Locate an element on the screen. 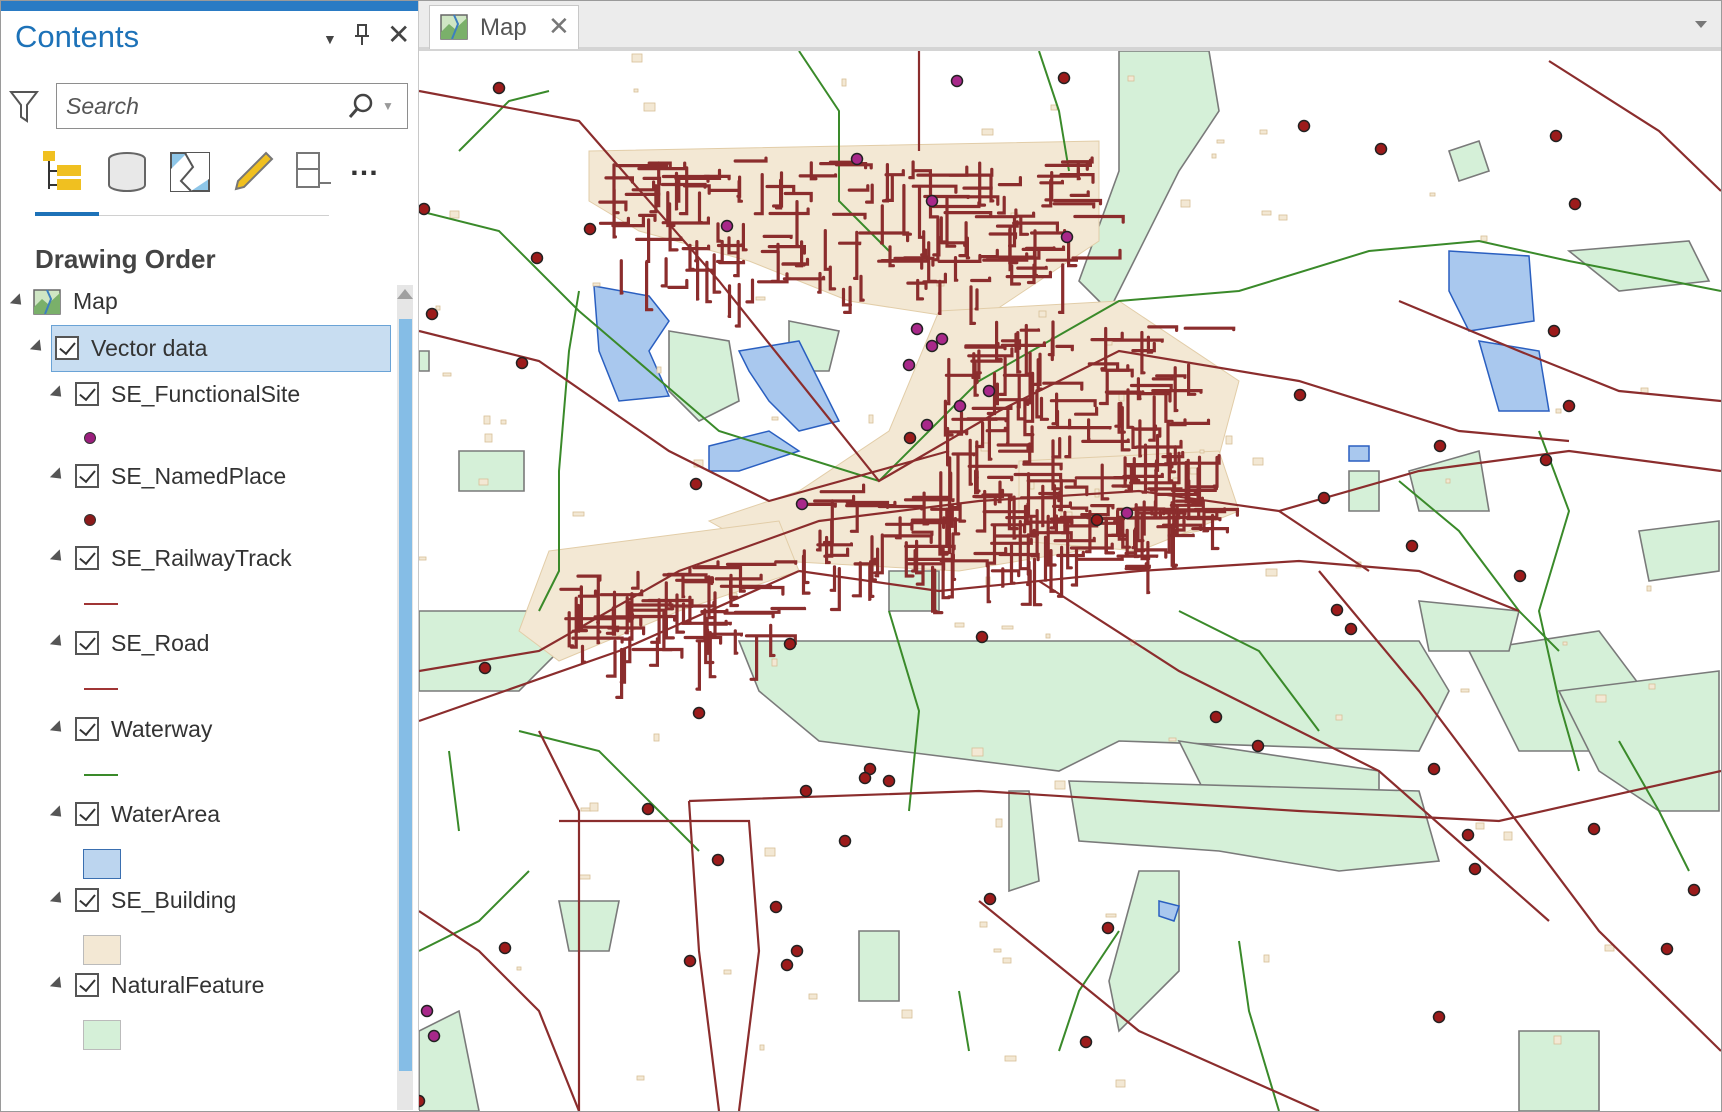 Image resolution: width=1722 pixels, height=1112 pixels. tree-item-layer: SE_NamedPlace is located at coordinates (220, 481).